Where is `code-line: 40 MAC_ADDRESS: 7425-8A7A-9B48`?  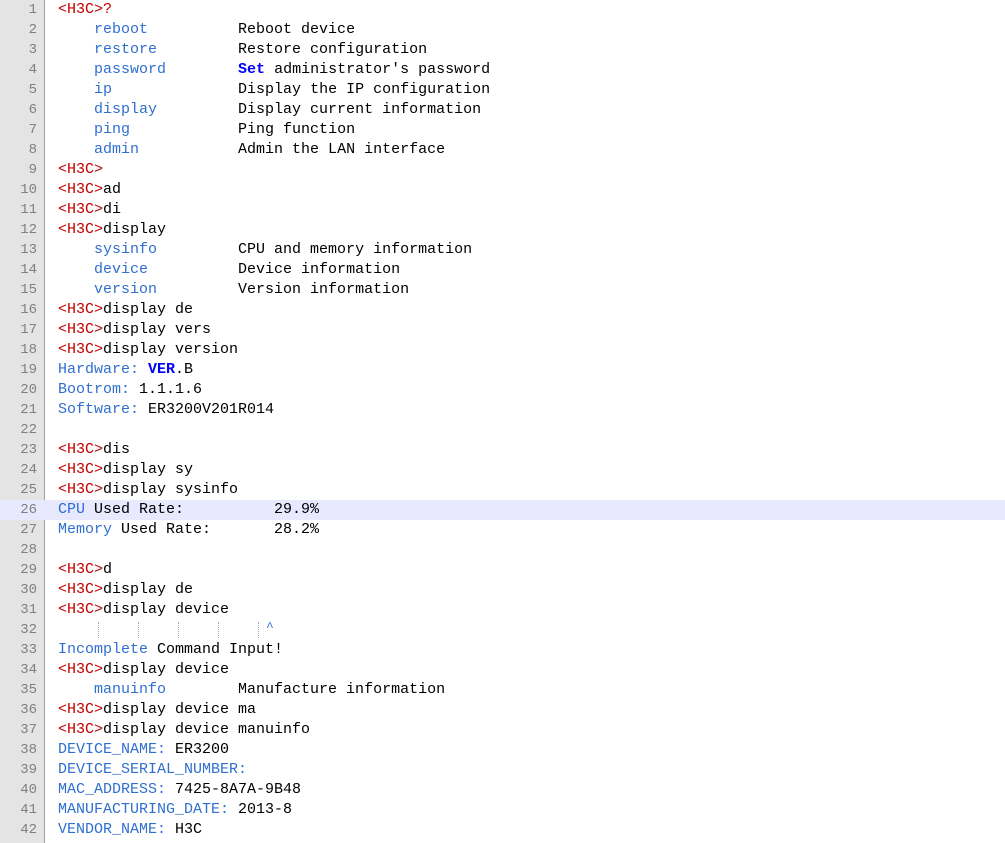 code-line: 40 MAC_ADDRESS: 7425-8A7A-9B48 is located at coordinates (502, 790).